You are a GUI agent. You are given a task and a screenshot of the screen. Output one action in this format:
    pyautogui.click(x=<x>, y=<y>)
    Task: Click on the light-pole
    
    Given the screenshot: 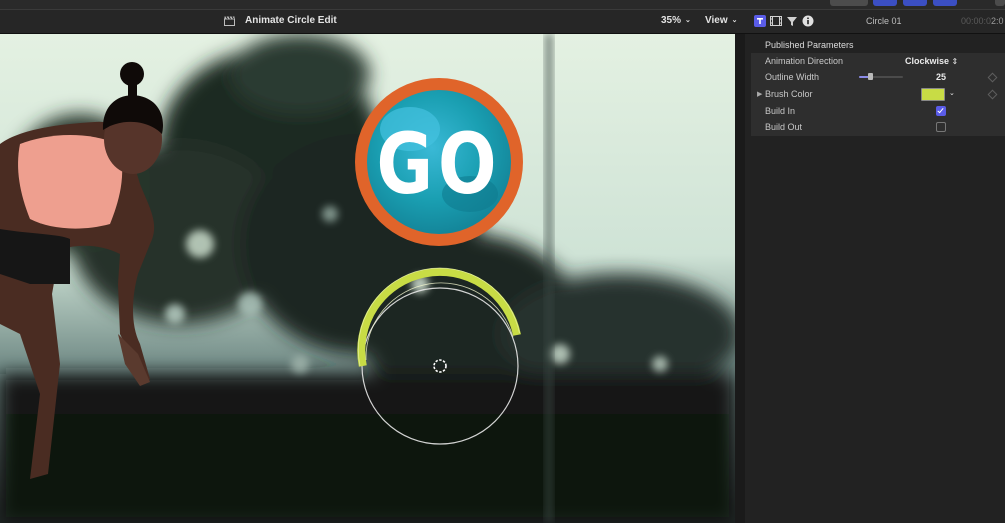 What is the action you would take?
    pyautogui.click(x=549, y=278)
    